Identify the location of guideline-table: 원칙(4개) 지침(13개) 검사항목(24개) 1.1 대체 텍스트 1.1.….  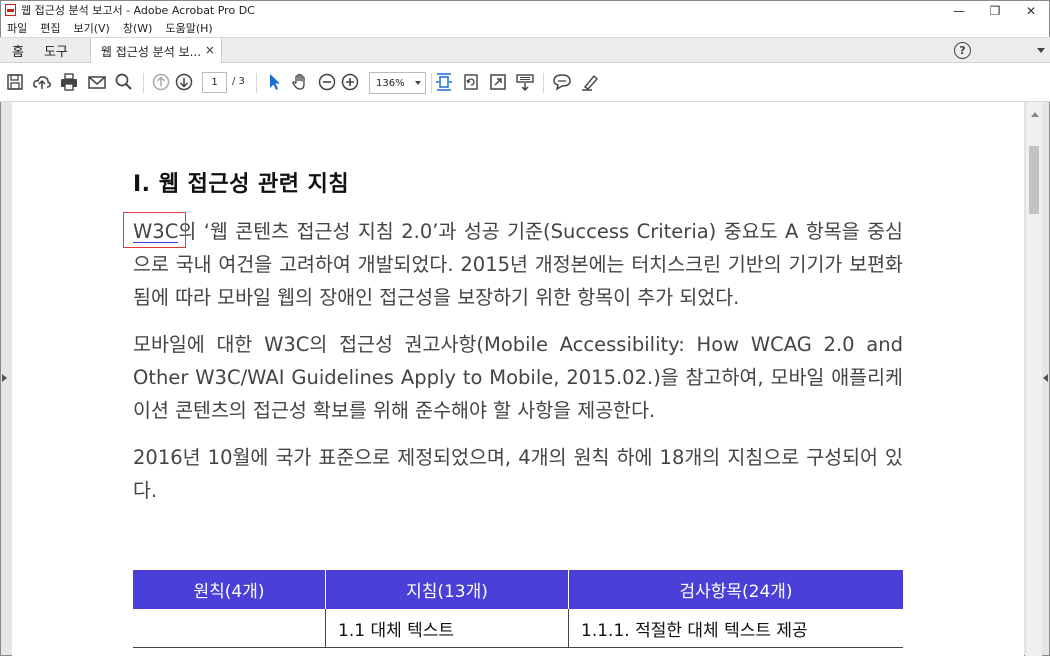
(518, 609).